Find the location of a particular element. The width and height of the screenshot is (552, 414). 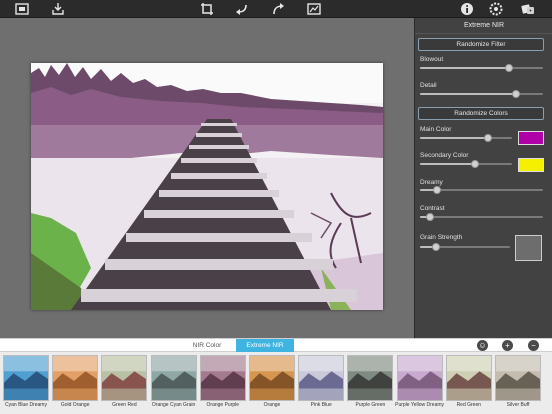

secondary-color-slider is located at coordinates (466, 164).